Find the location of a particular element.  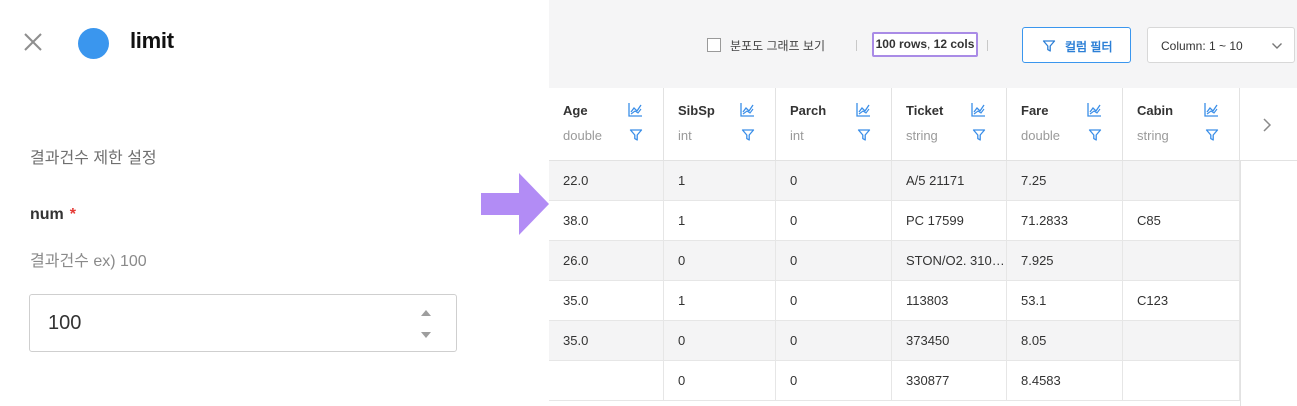

column-filter-label: 컬럼 필터 is located at coordinates (1089, 47).